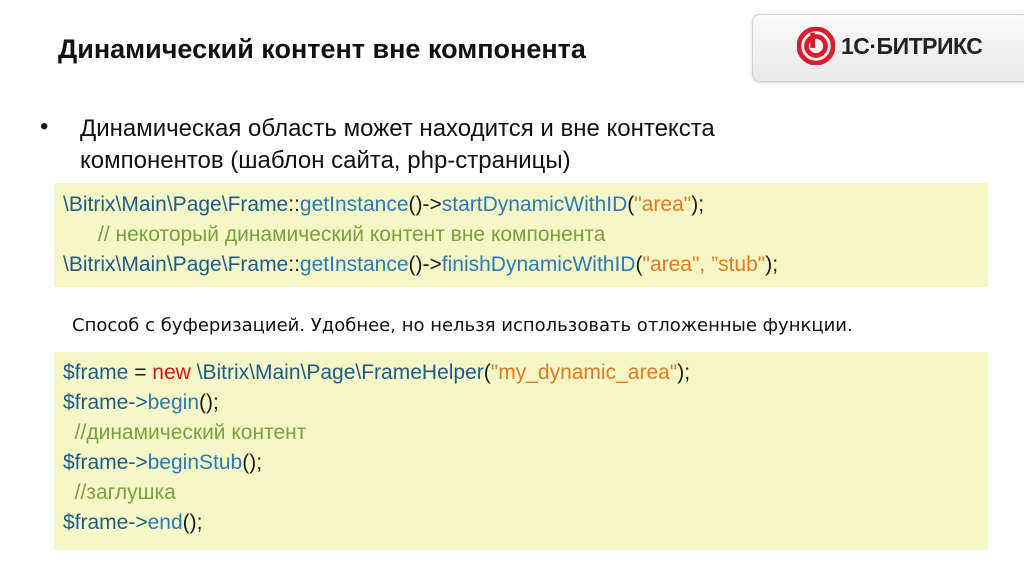 This screenshot has height=576, width=1024. Describe the element at coordinates (704, 264) in the screenshot. I see `code-string: "area", ”stub"` at that location.